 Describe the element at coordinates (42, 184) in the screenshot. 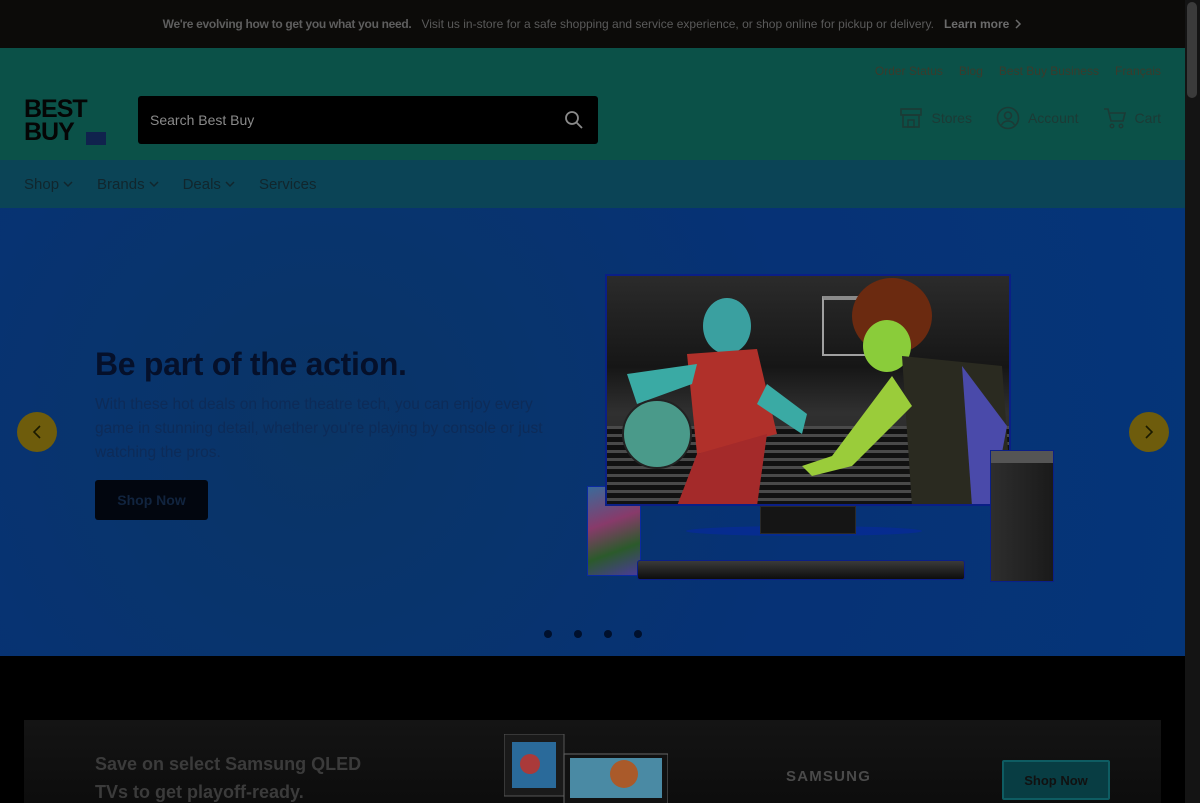

I see `nav-item-label: Shop` at that location.